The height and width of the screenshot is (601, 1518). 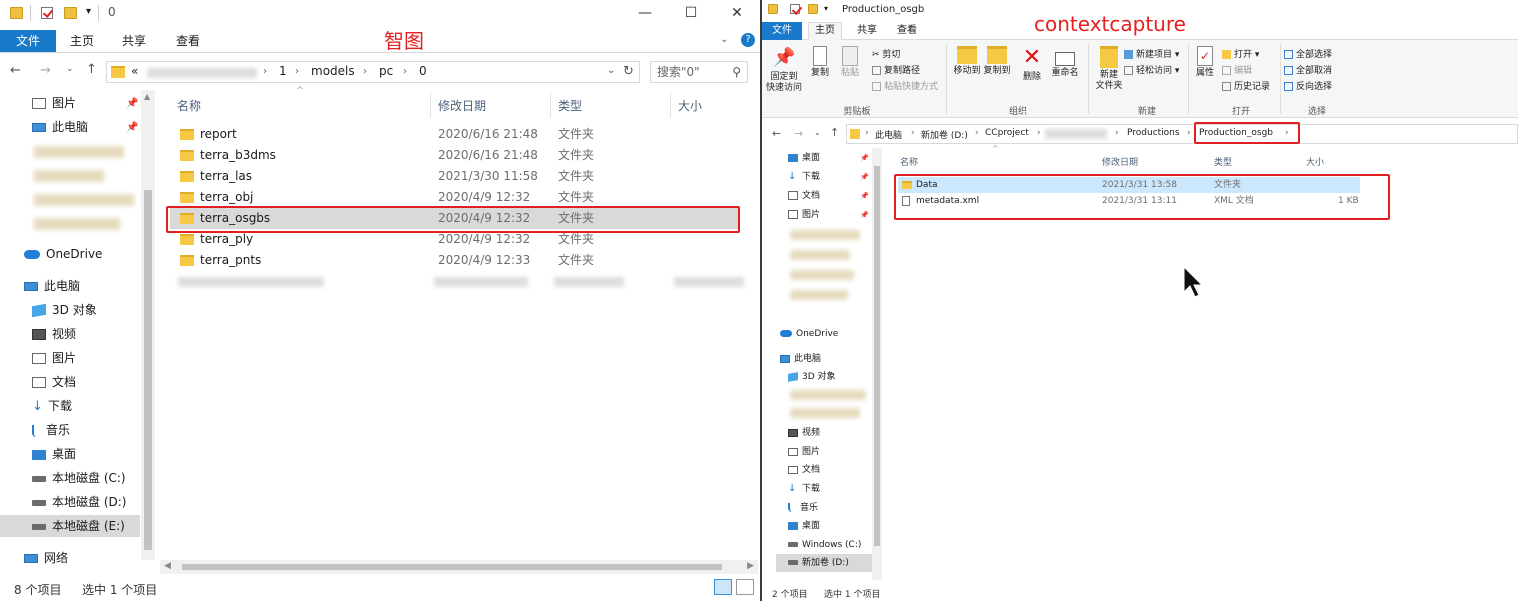 I want to click on breadcrumb-overflow: «, so click(x=134, y=71).